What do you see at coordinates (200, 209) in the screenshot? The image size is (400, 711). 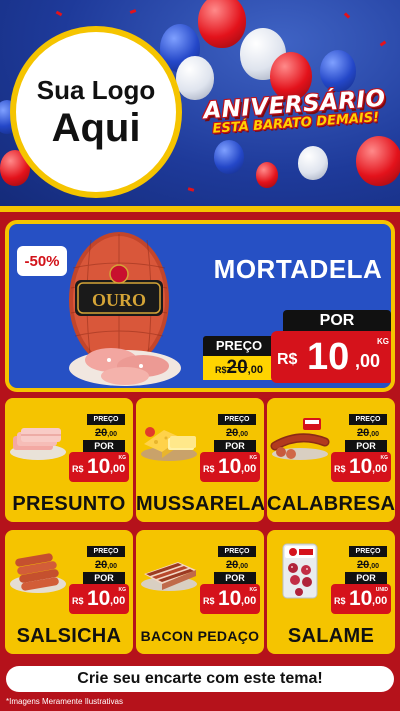 I see `header-divider` at bounding box center [200, 209].